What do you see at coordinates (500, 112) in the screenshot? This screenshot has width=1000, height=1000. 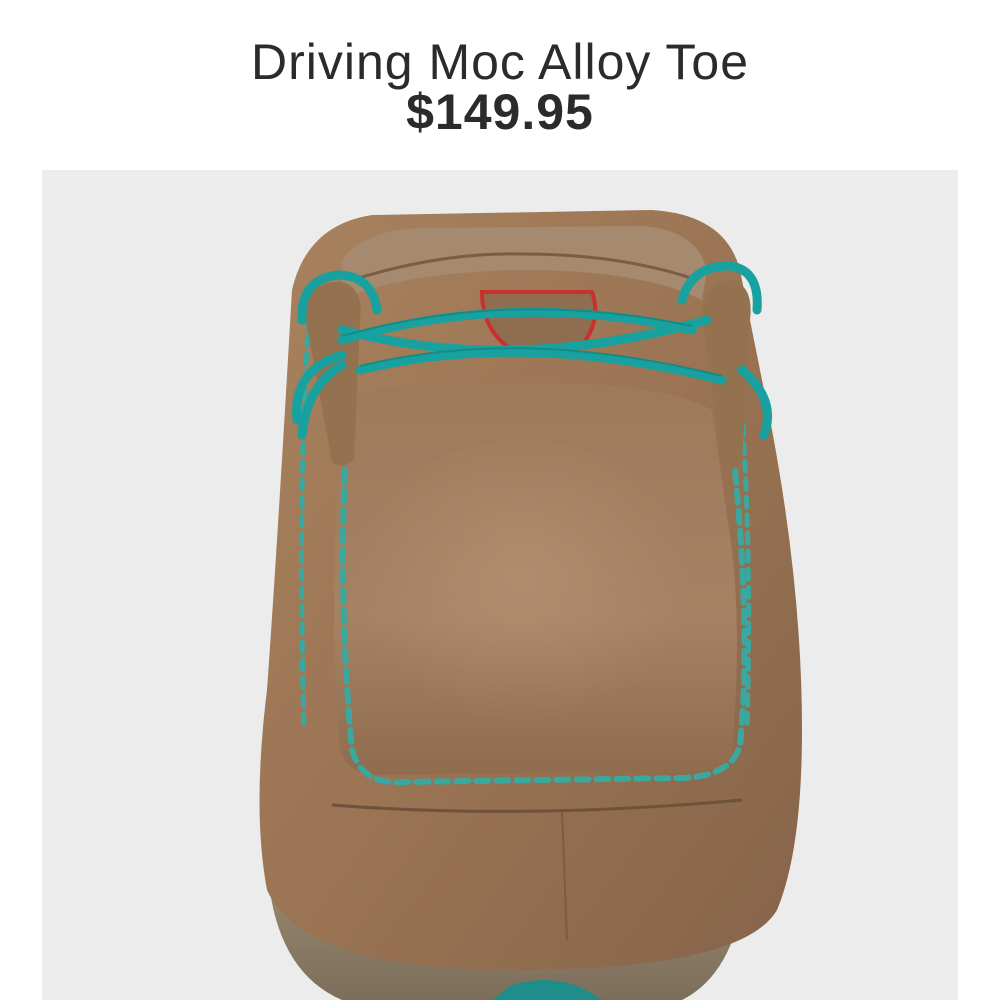 I see `product-price: $149.95` at bounding box center [500, 112].